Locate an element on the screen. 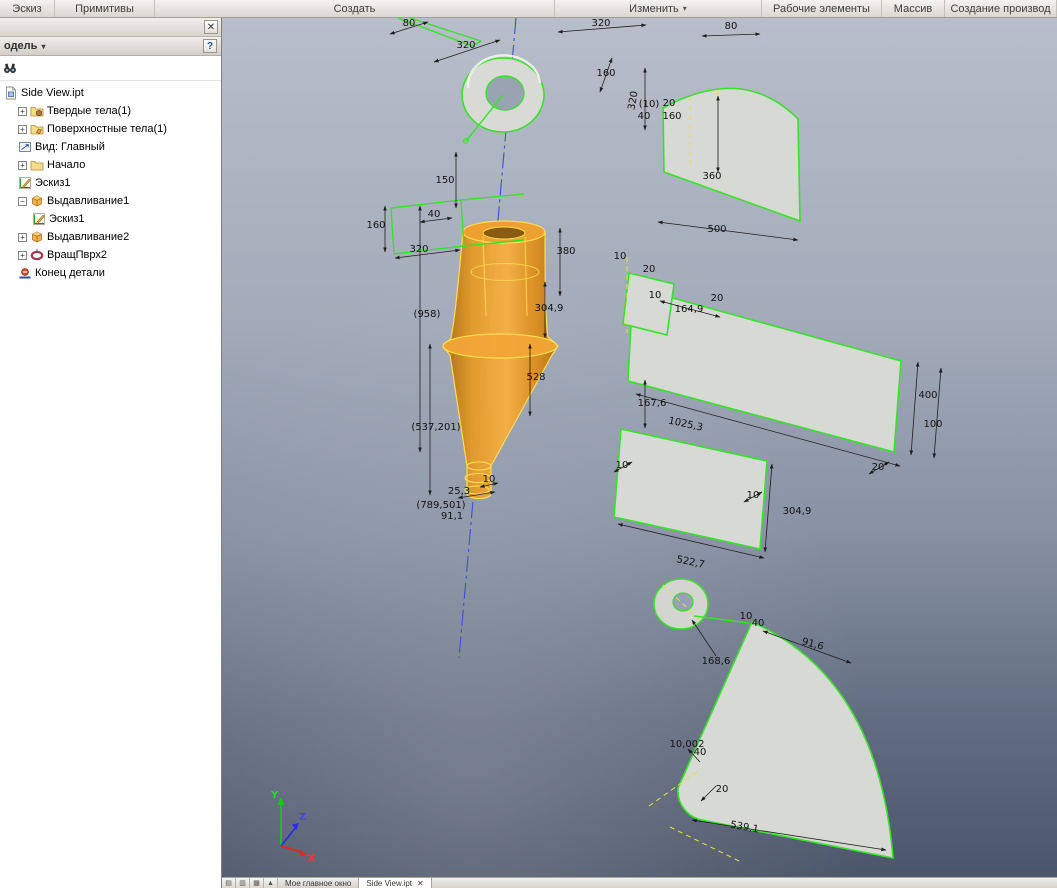 This screenshot has width=1057, height=888. dimension-label: 1025,3 is located at coordinates (685, 425).